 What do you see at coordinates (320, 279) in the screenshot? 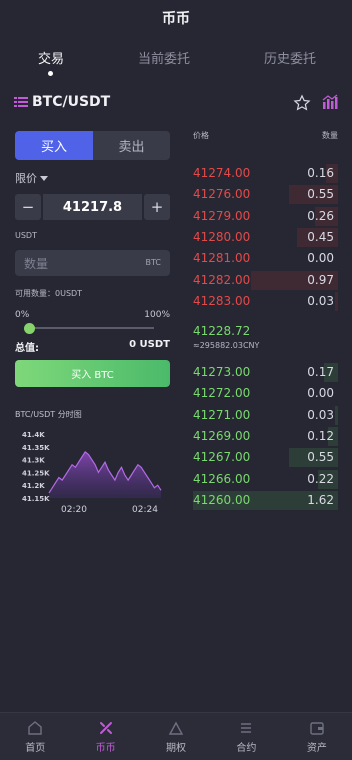
I see `row-qty: 0.97` at bounding box center [320, 279].